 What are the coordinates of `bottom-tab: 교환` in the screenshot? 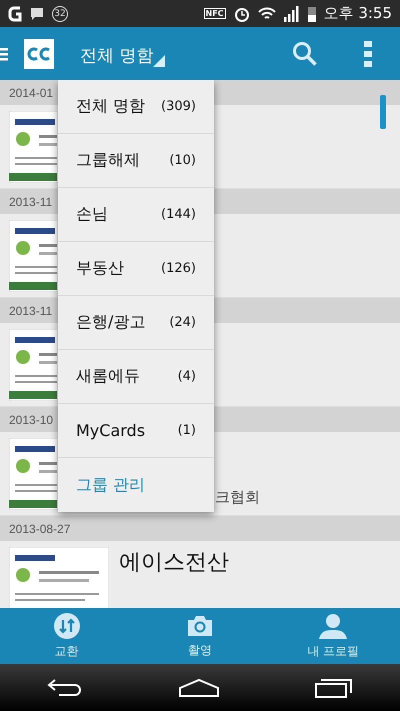 It's located at (67, 636).